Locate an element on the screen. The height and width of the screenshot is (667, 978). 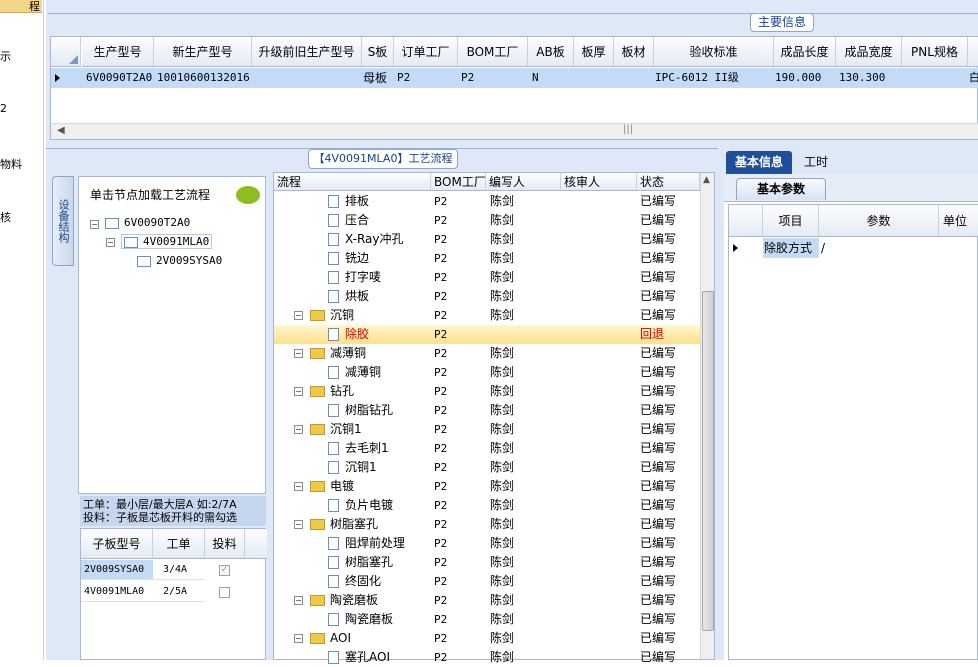
column-header: 板厚 is located at coordinates (594, 52).